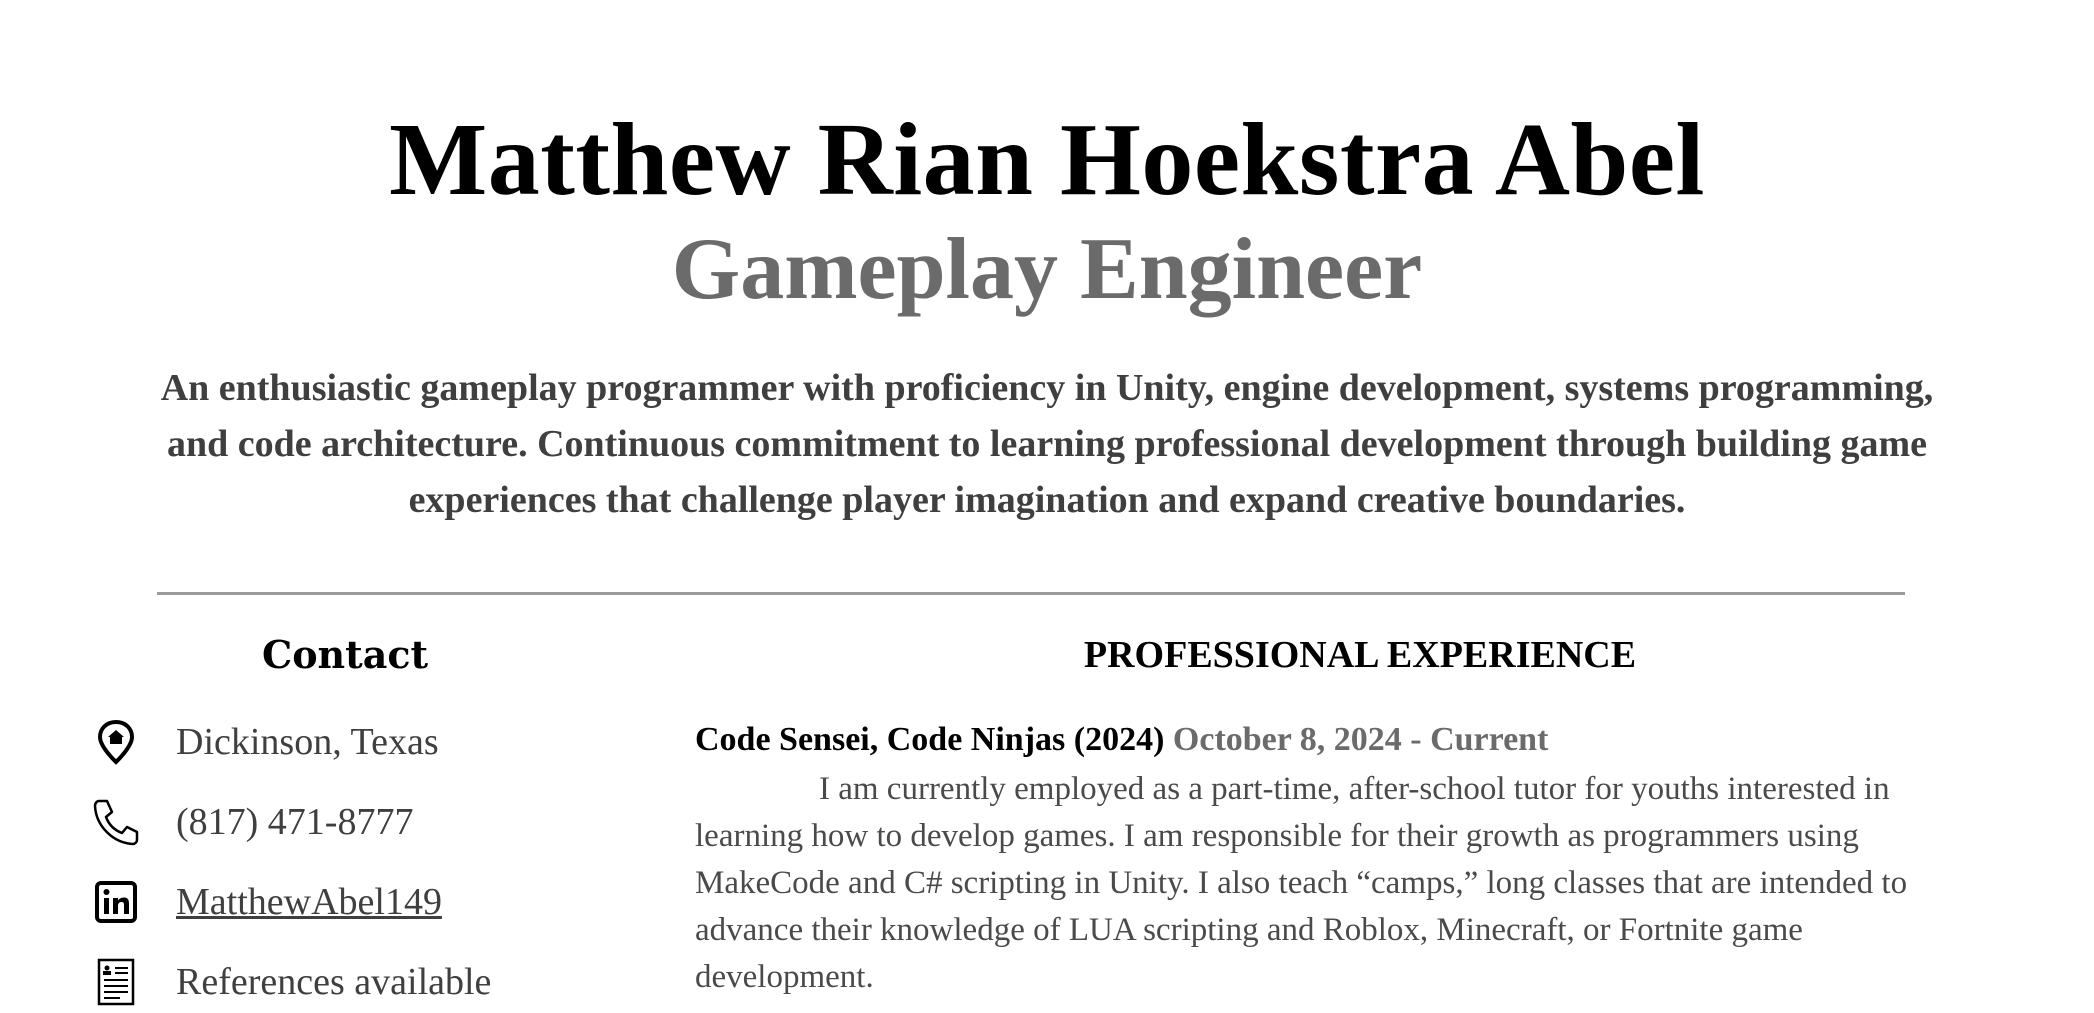 The image size is (2094, 1013). I want to click on linkedin-icon, so click(116, 902).